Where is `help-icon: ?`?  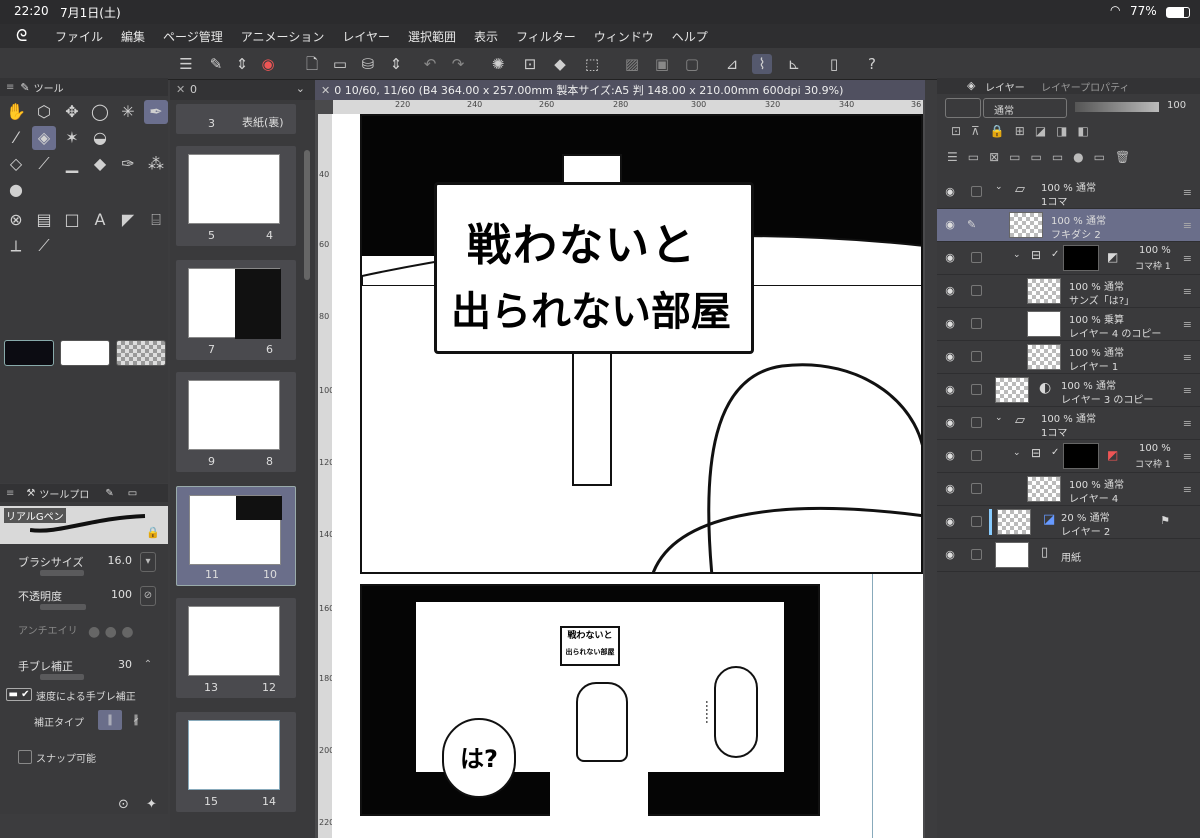
help-icon: ? is located at coordinates (872, 64).